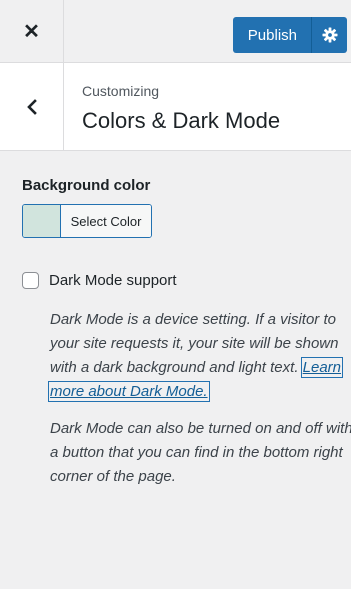  Describe the element at coordinates (179, 107) in the screenshot. I see `section-title-bar: Customizing Colors & Dark Mode` at that location.